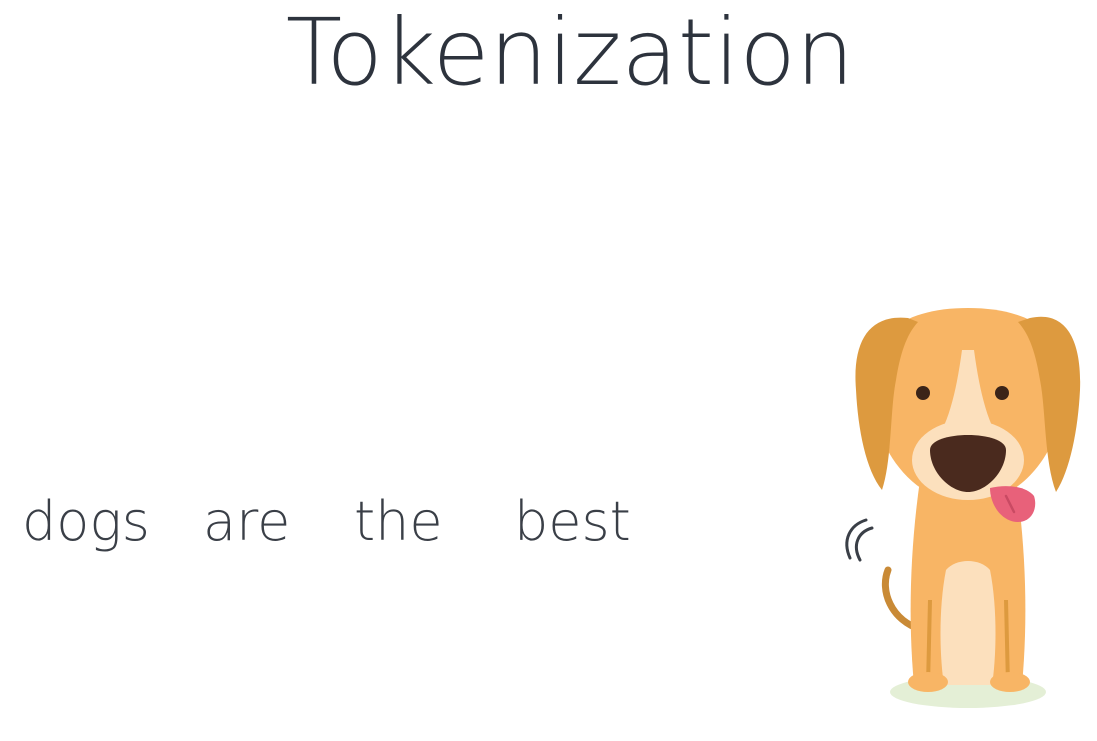  What do you see at coordinates (864, 544) in the screenshot?
I see `wag-line` at bounding box center [864, 544].